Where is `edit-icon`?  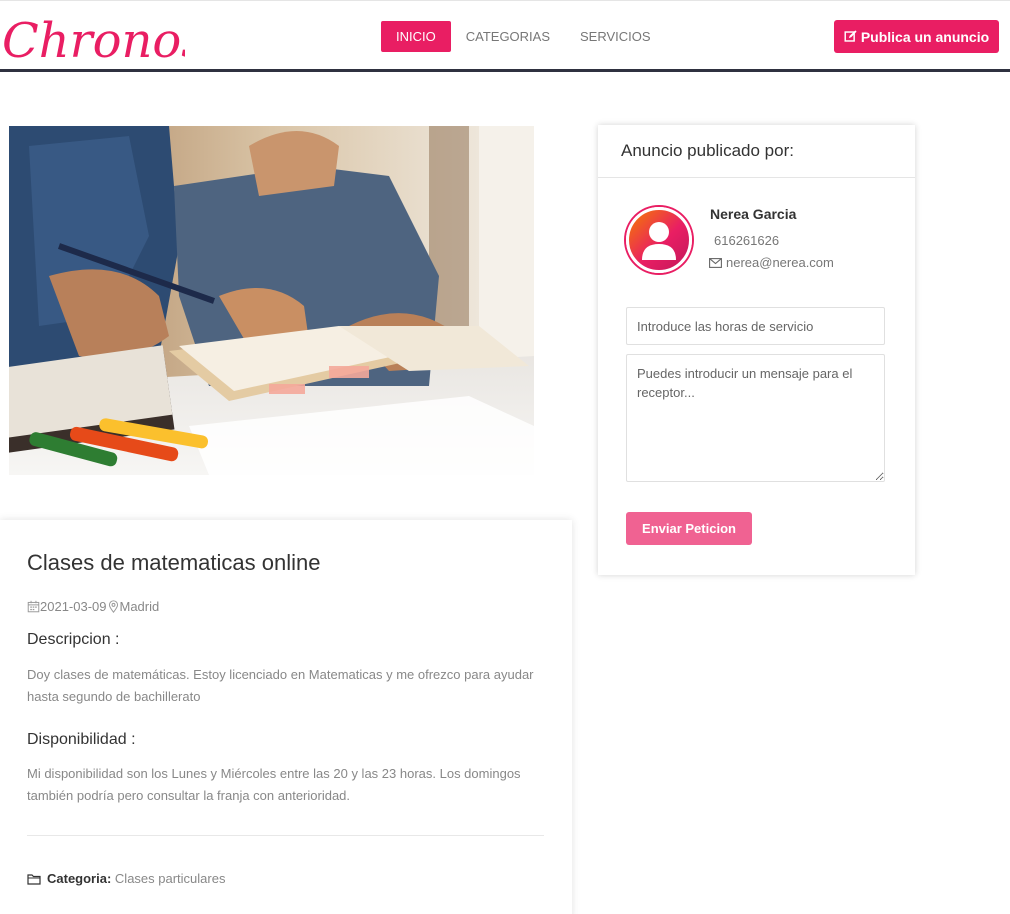 edit-icon is located at coordinates (850, 36).